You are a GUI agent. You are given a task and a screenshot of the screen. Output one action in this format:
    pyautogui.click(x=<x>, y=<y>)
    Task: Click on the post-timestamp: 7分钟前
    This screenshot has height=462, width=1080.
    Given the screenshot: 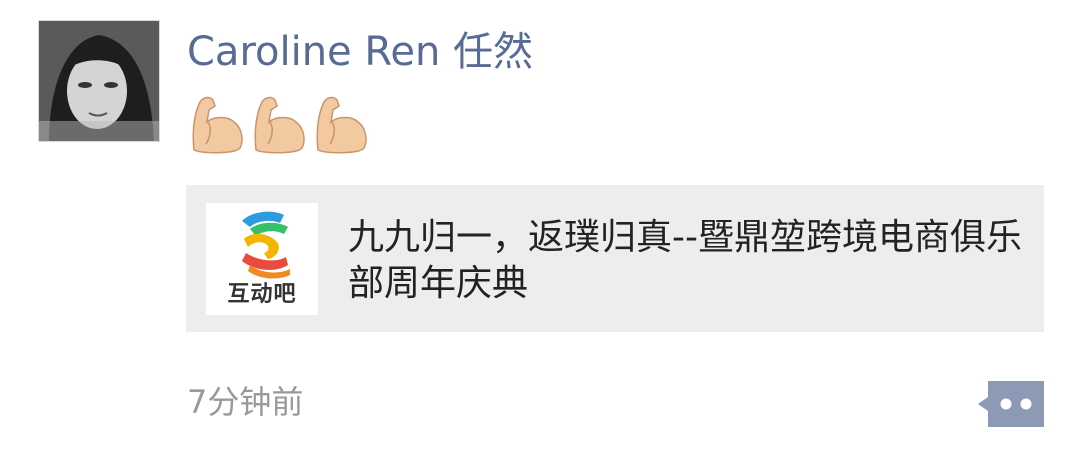 What is the action you would take?
    pyautogui.click(x=245, y=402)
    